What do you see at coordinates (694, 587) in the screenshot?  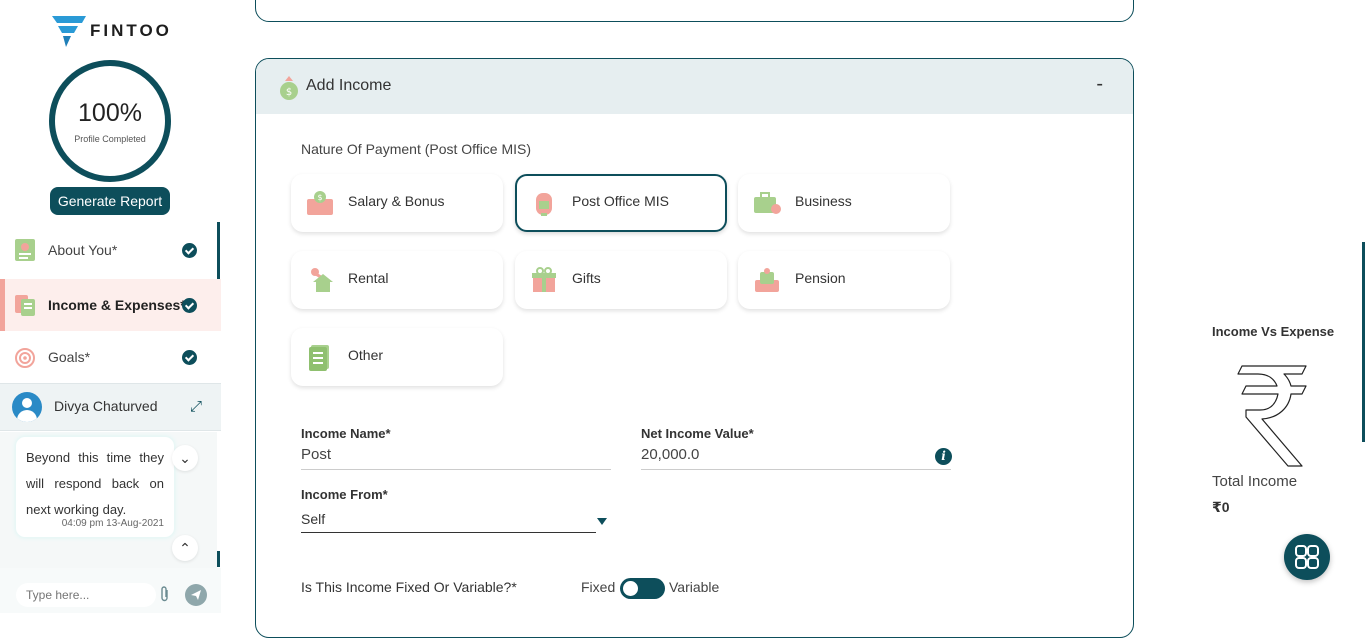 I see `variable-label: Variable` at bounding box center [694, 587].